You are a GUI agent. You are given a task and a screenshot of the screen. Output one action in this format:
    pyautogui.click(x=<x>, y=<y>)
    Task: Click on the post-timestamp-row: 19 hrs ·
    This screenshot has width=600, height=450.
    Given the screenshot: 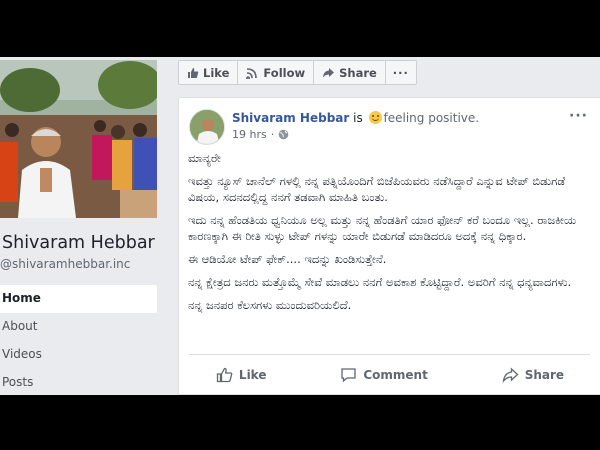 What is the action you would take?
    pyautogui.click(x=260, y=134)
    